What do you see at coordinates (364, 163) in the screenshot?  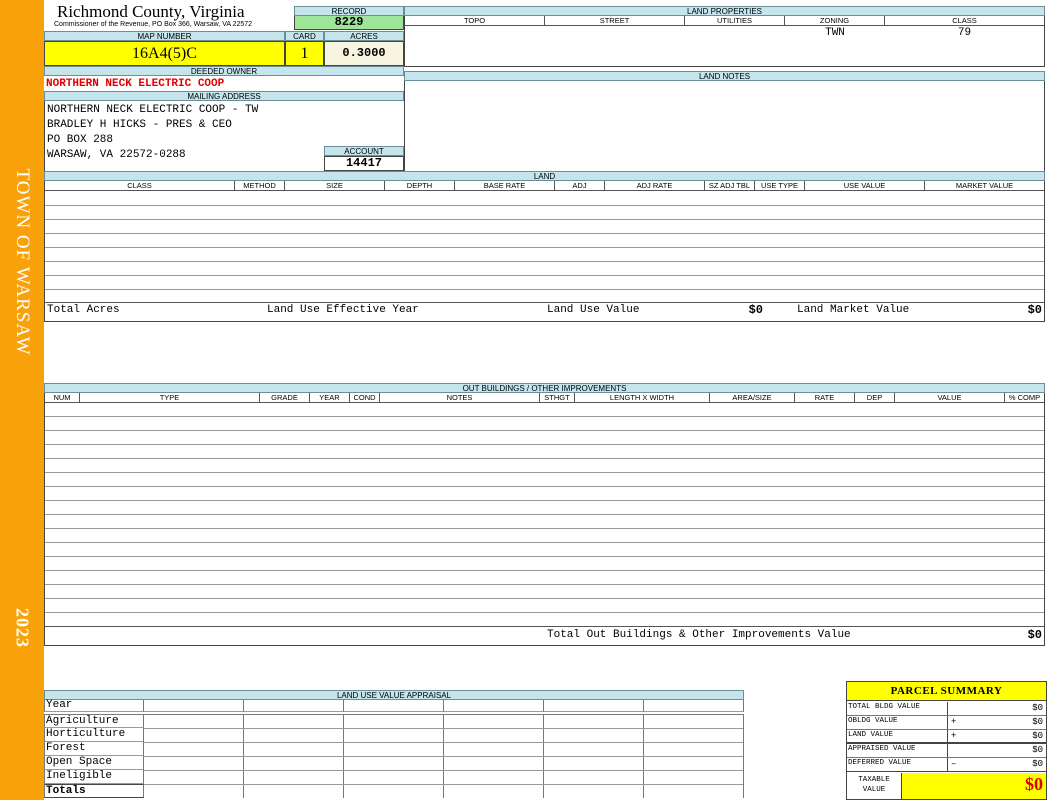 I see `account-value: 14417` at bounding box center [364, 163].